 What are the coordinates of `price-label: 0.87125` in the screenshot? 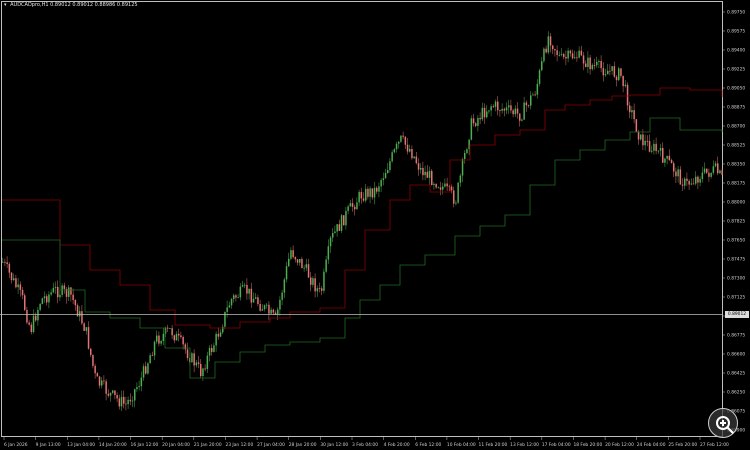 It's located at (736, 298).